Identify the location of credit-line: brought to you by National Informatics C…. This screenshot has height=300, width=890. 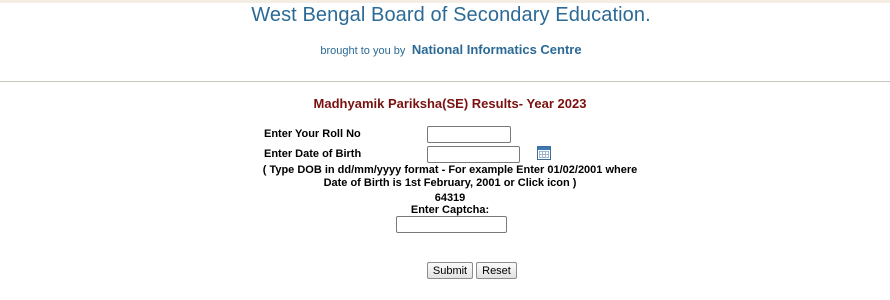
(445, 50).